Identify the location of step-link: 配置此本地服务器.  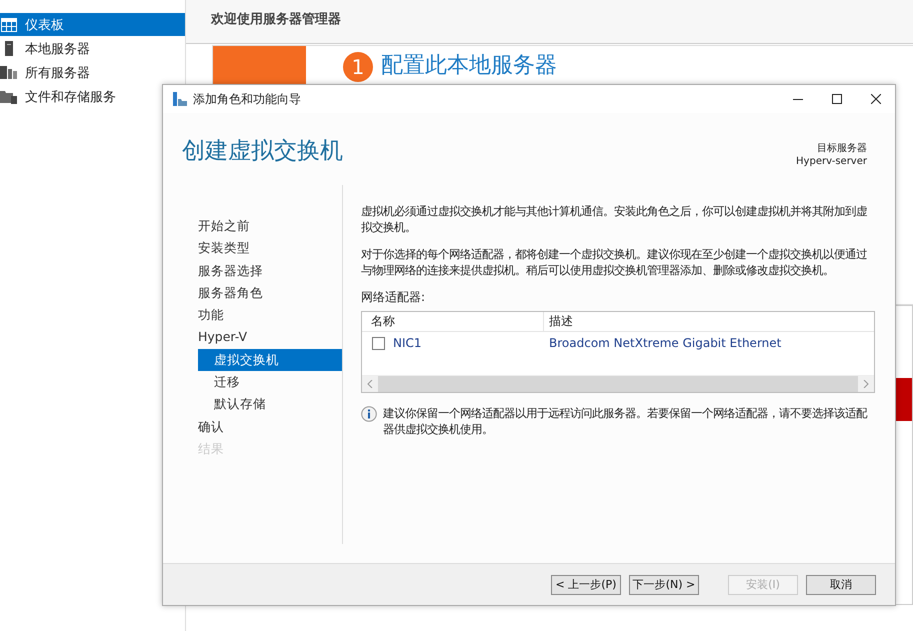
(469, 66).